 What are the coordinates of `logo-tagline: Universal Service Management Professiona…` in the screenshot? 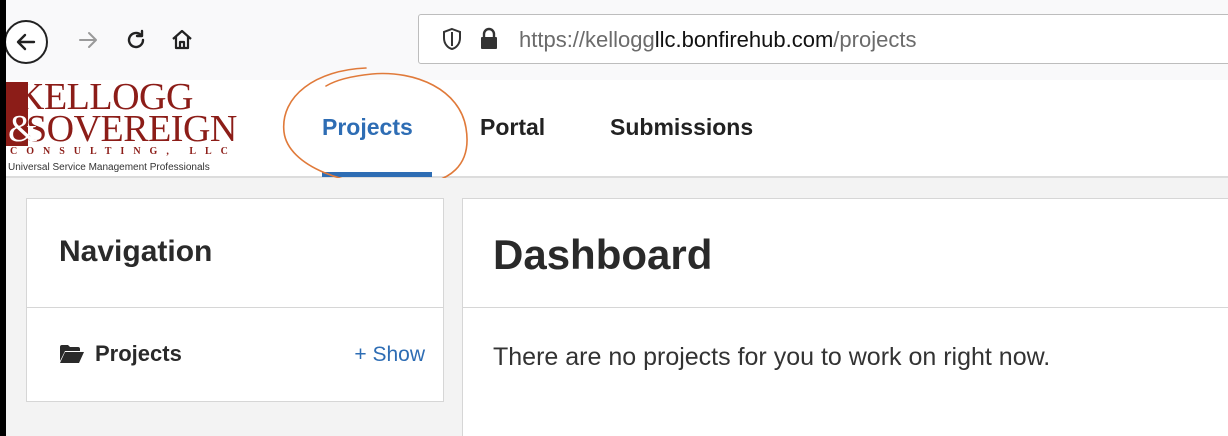 It's located at (109, 167).